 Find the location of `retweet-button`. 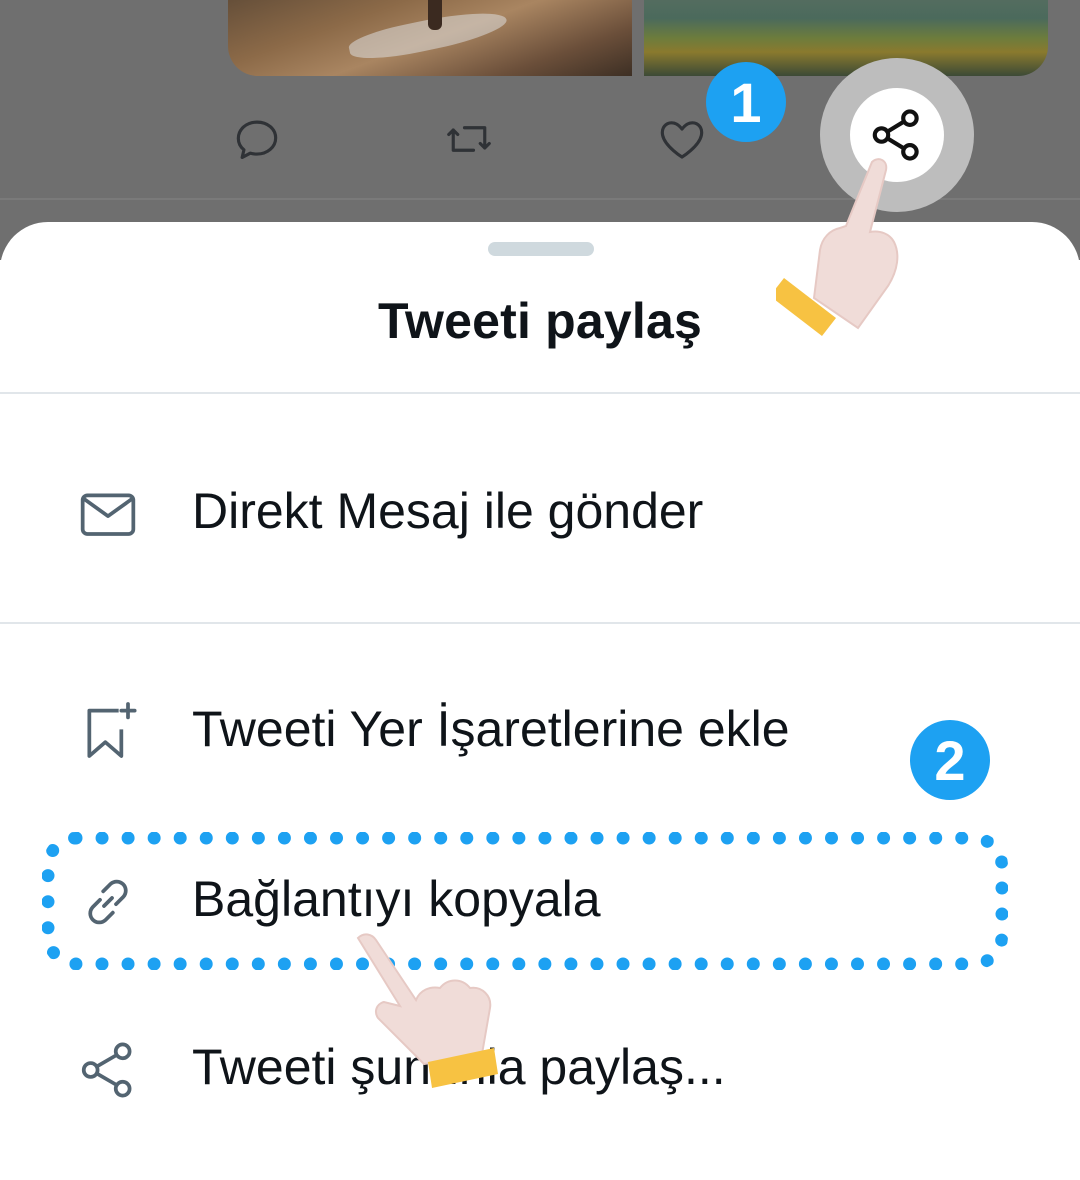

retweet-button is located at coordinates (469, 139).